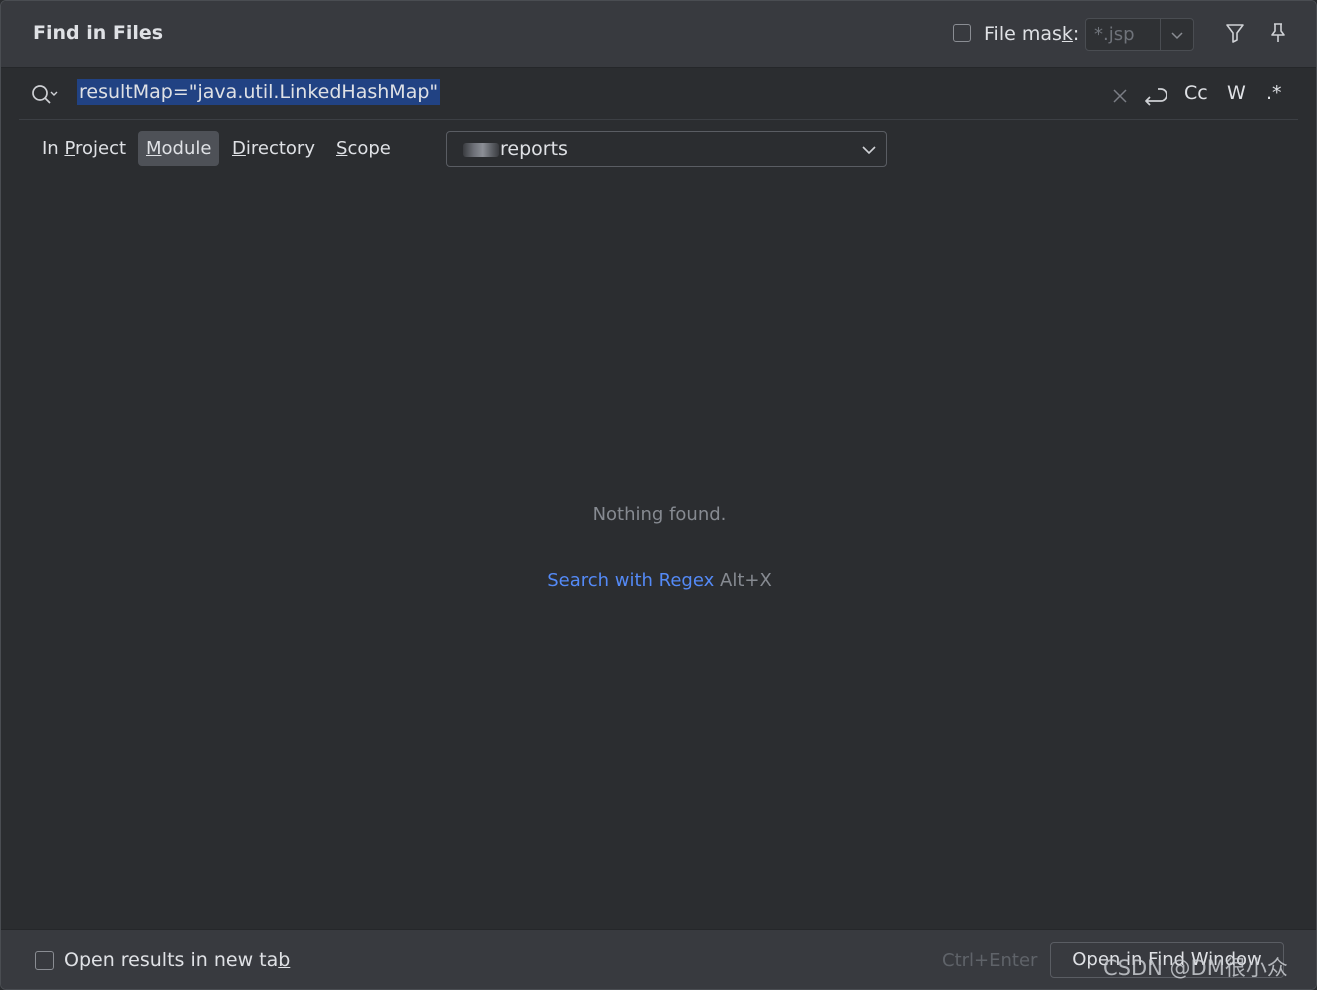 This screenshot has width=1317, height=990. Describe the element at coordinates (98, 33) in the screenshot. I see `dialog-title: Find in Files` at that location.